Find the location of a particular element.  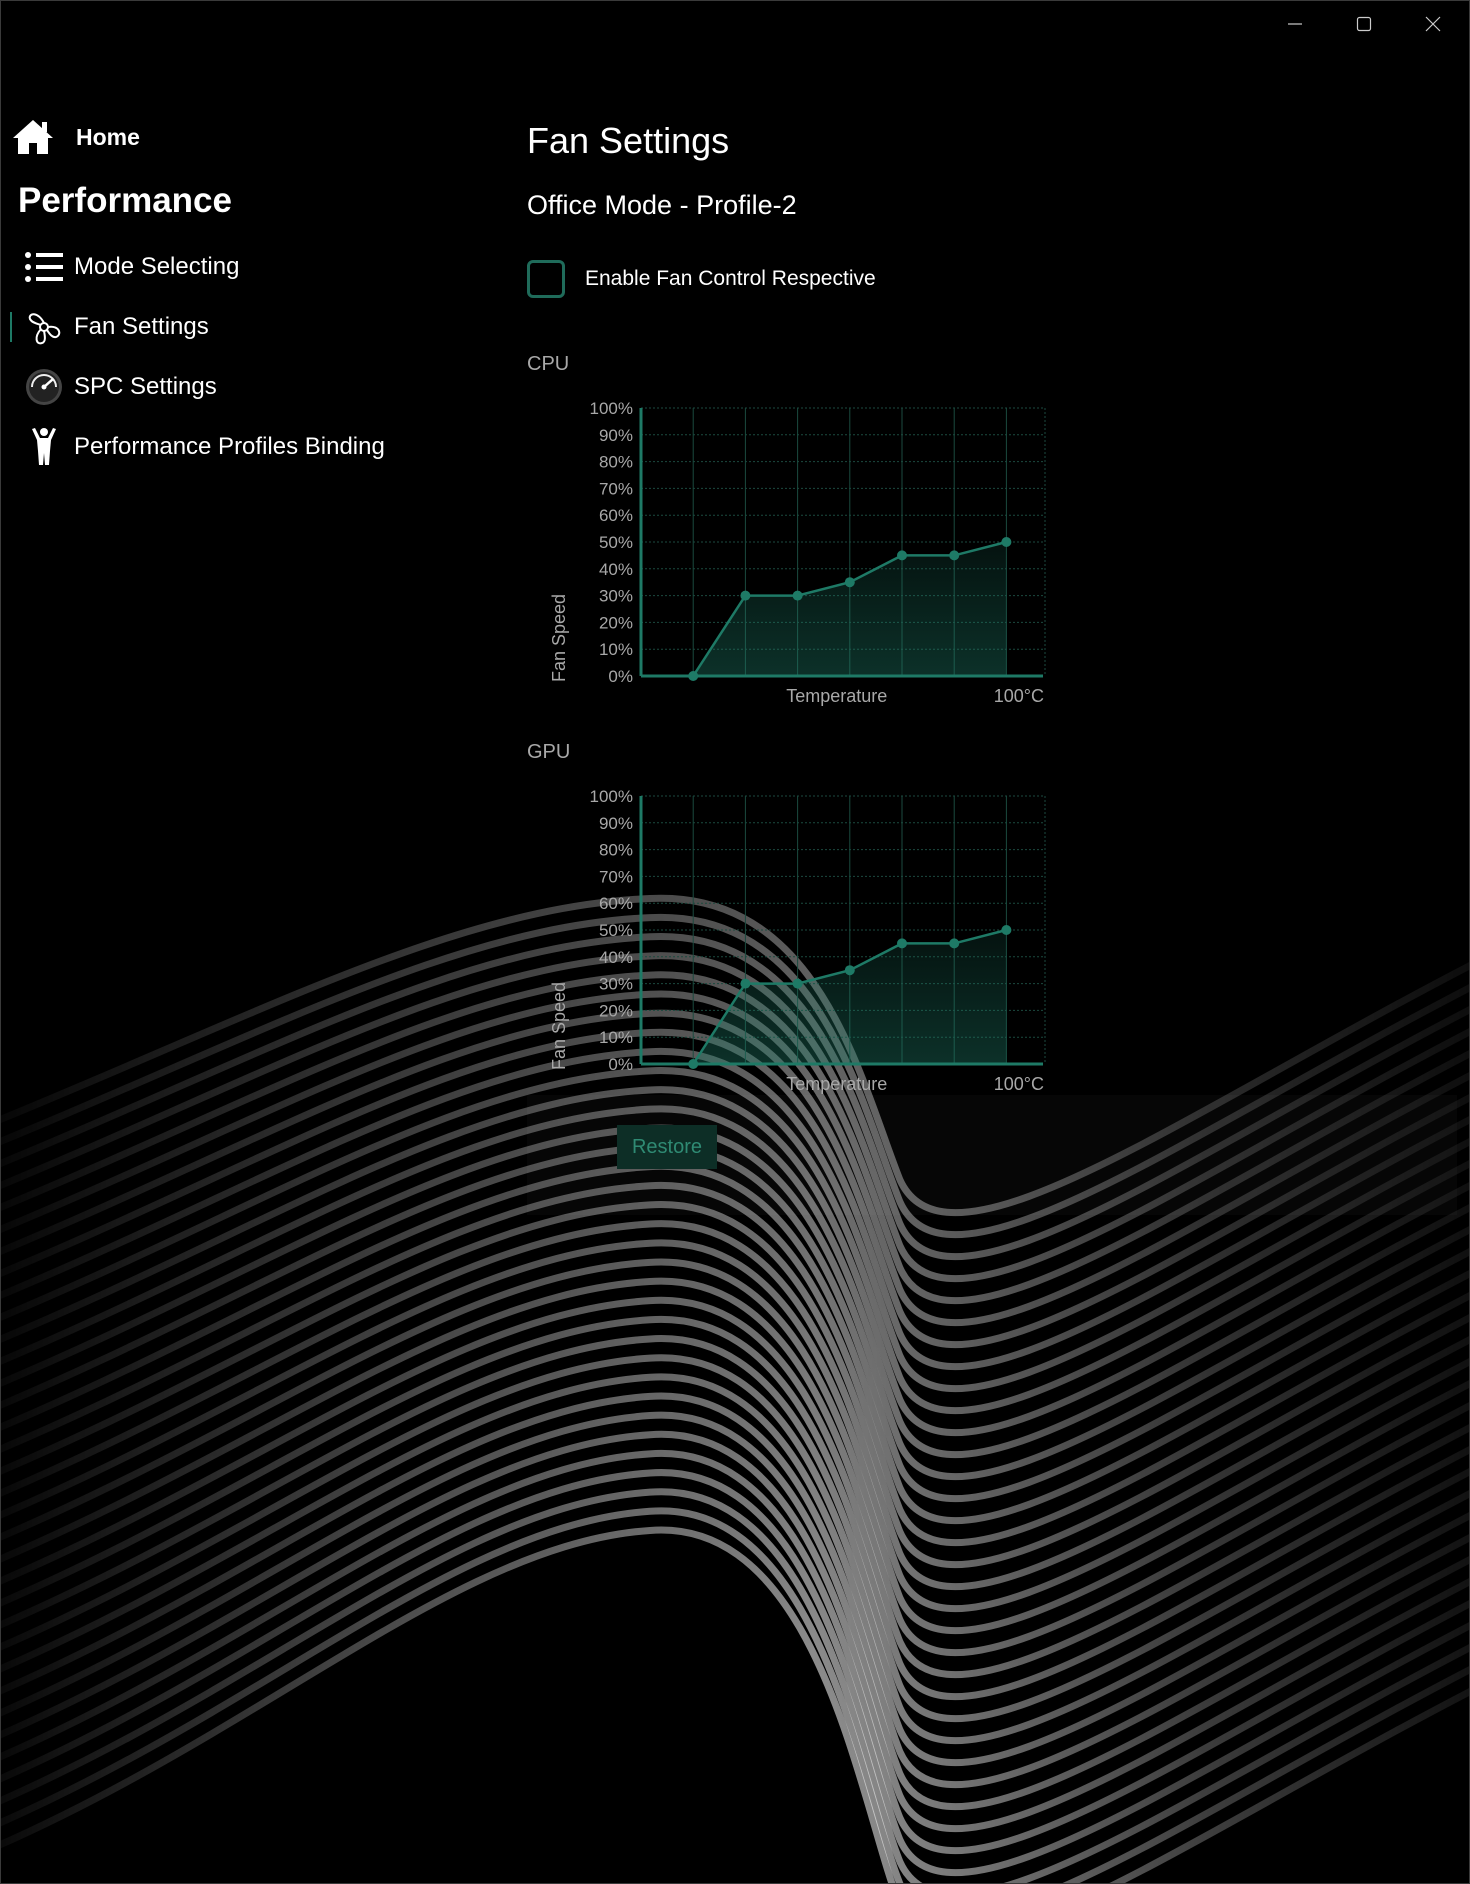

gpu-section-label: GPU is located at coordinates (549, 752).